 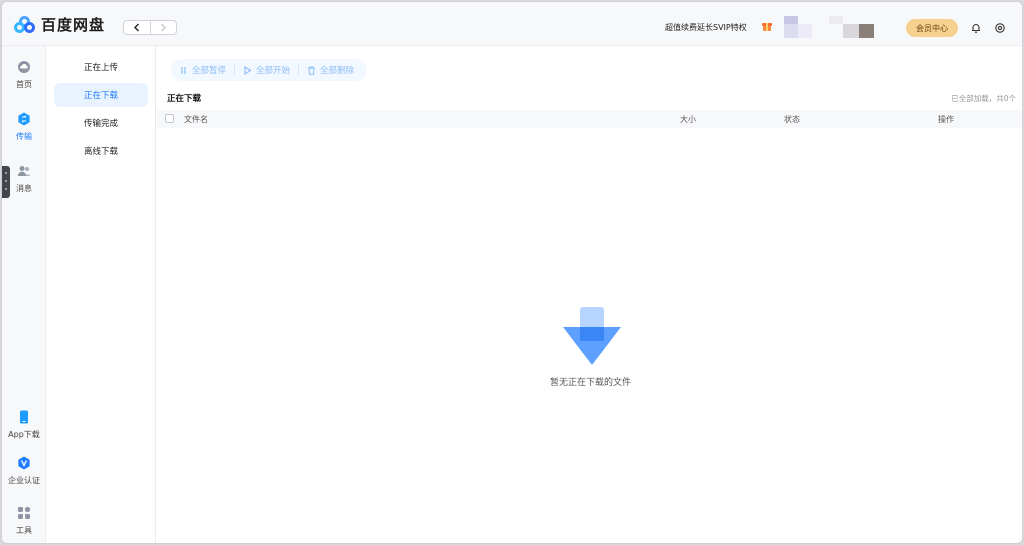 I want to click on rail-label-transfer: 传输, so click(x=24, y=136).